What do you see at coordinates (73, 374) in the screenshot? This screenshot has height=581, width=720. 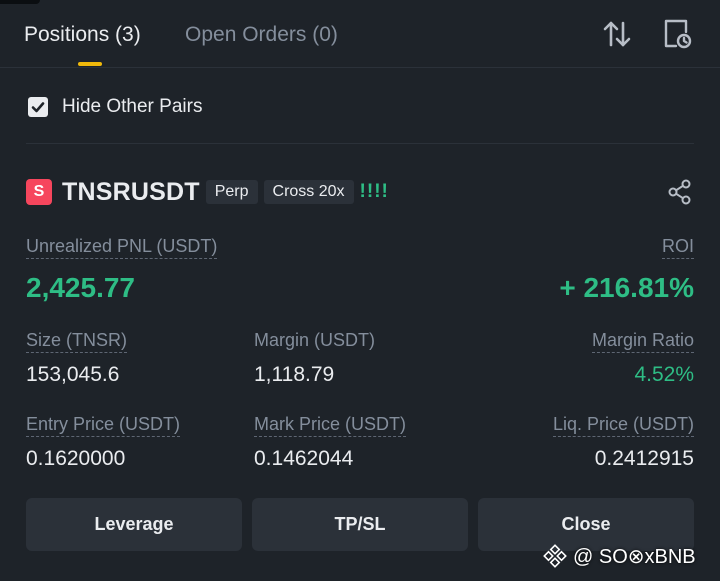 I see `size-value: 153,045.6` at bounding box center [73, 374].